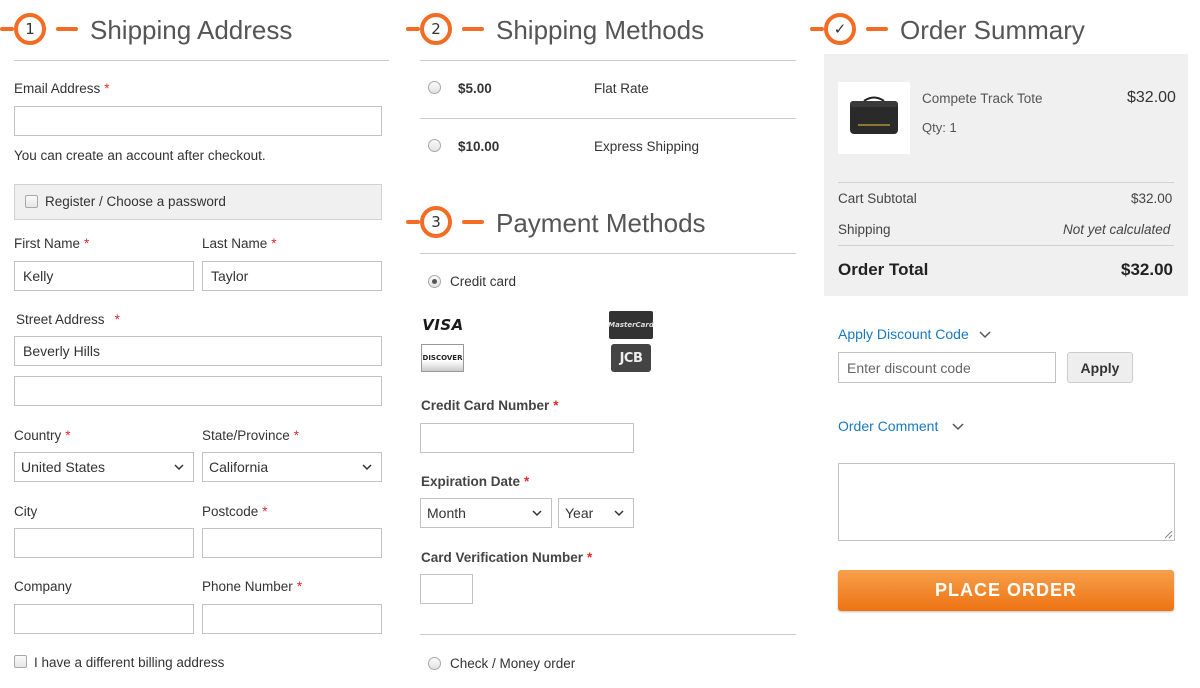 The width and height of the screenshot is (1200, 688). What do you see at coordinates (446, 513) in the screenshot?
I see `month-value: Month` at bounding box center [446, 513].